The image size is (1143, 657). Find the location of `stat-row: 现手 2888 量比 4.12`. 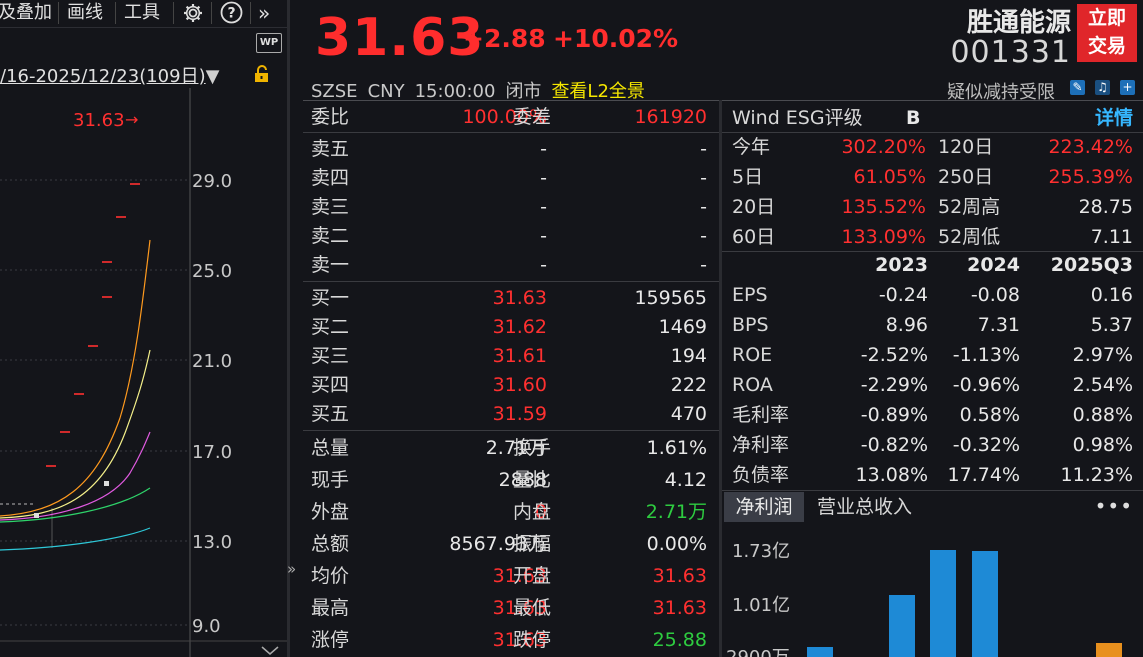

stat-row: 现手 2888 量比 4.12 is located at coordinates (509, 480).